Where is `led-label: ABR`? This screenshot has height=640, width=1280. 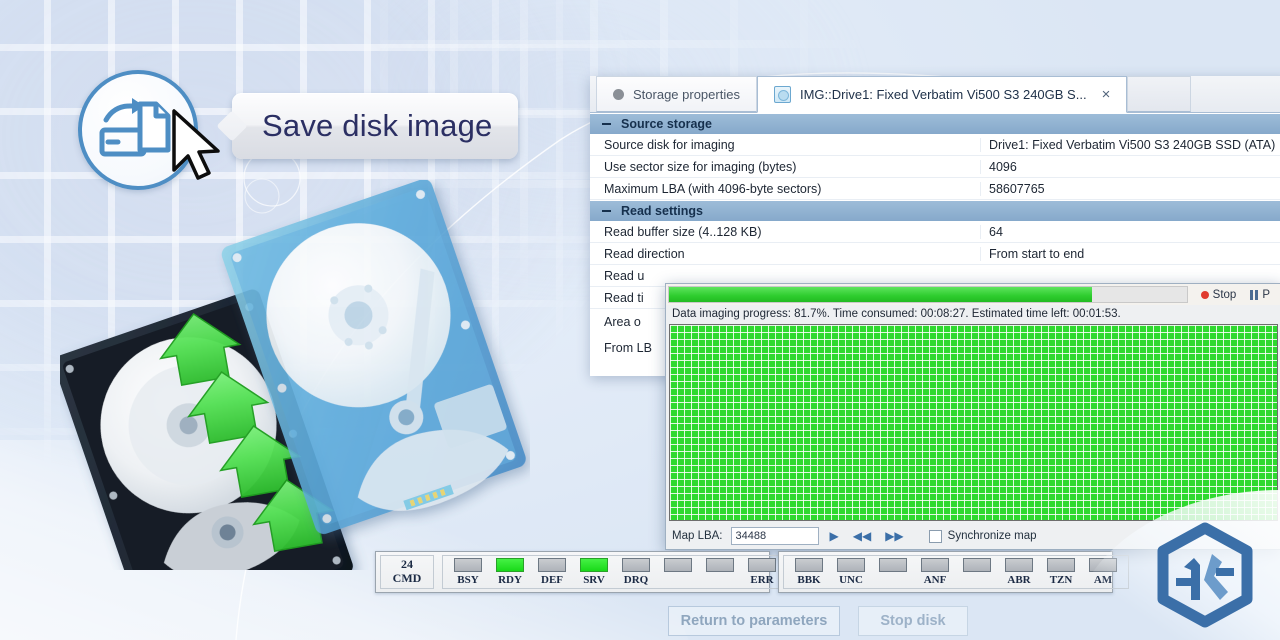 led-label: ABR is located at coordinates (1019, 580).